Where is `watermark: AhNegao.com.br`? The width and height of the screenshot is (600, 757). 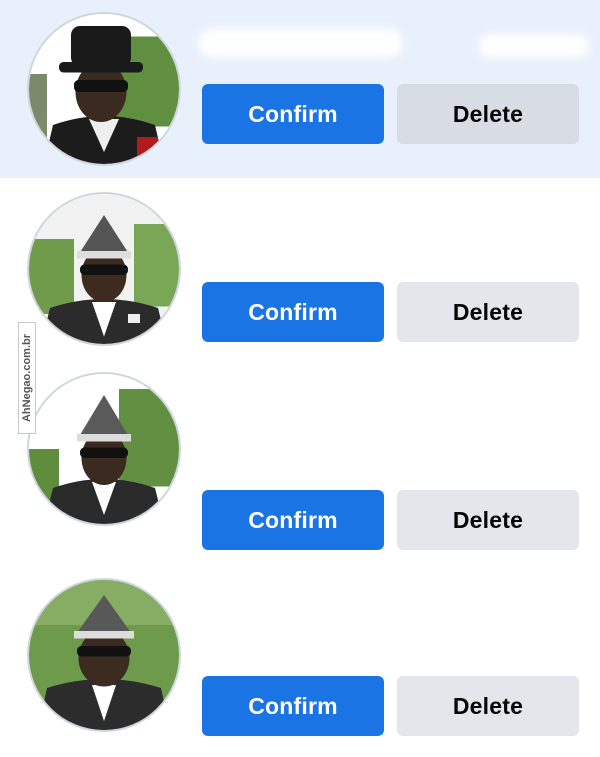
watermark: AhNegao.com.br is located at coordinates (27, 378).